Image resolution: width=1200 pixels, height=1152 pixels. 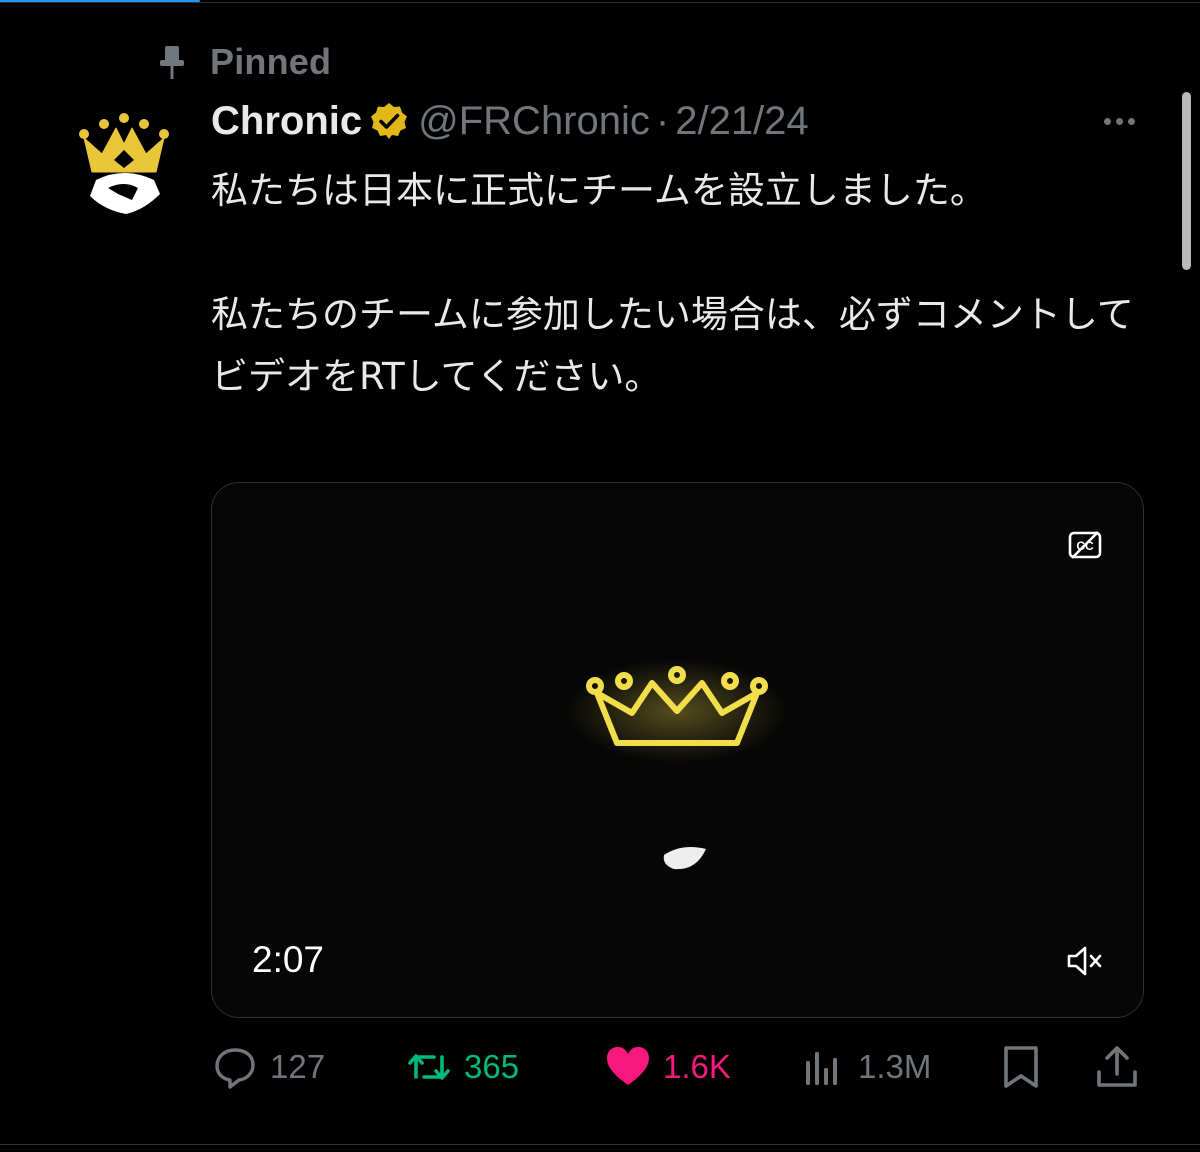 What do you see at coordinates (288, 959) in the screenshot?
I see `video-duration: 2:07` at bounding box center [288, 959].